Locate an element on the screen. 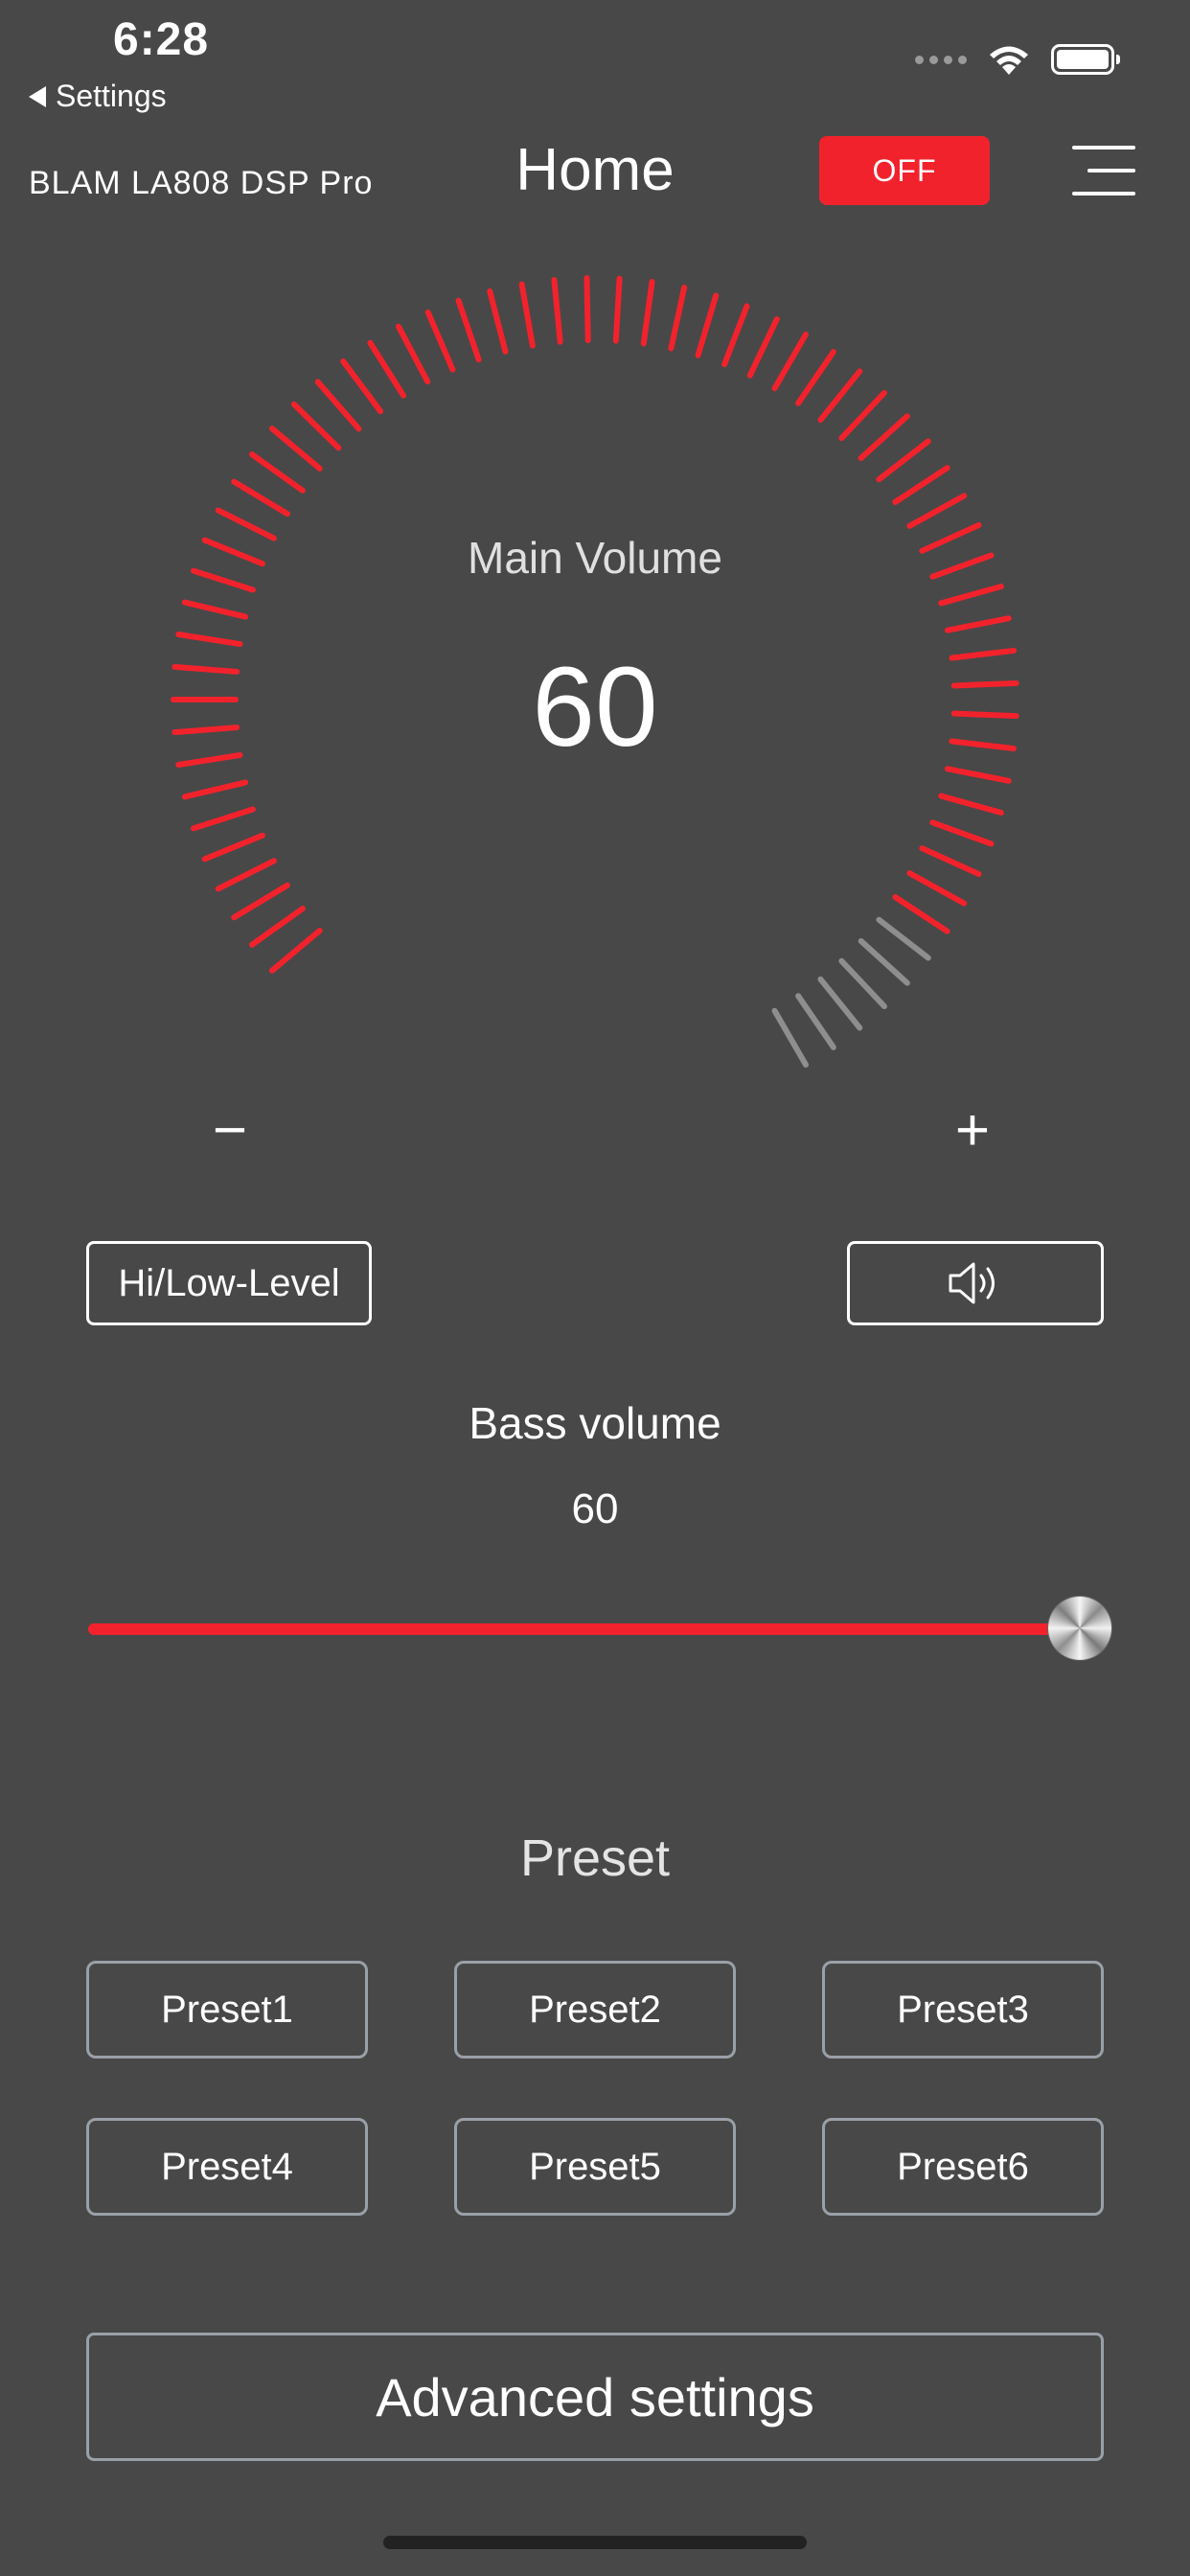 This screenshot has height=2576, width=1190. back-to-settings-link: Settings is located at coordinates (98, 96).